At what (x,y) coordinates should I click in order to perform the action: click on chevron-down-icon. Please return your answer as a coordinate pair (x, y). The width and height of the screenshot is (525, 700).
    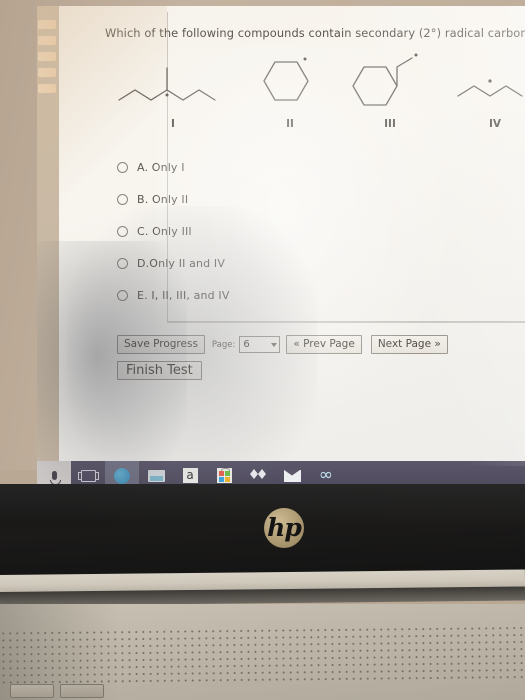
    Looking at the image, I should click on (274, 344).